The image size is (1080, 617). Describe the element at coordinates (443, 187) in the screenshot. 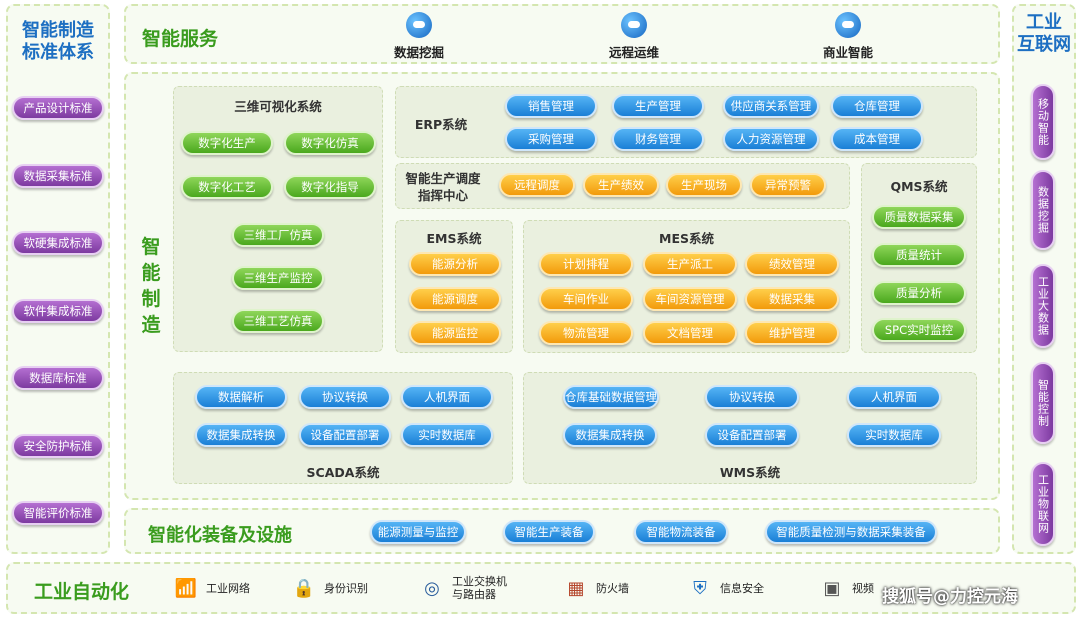

I see `dispatch-title: 智能生产调度指挥中心` at that location.